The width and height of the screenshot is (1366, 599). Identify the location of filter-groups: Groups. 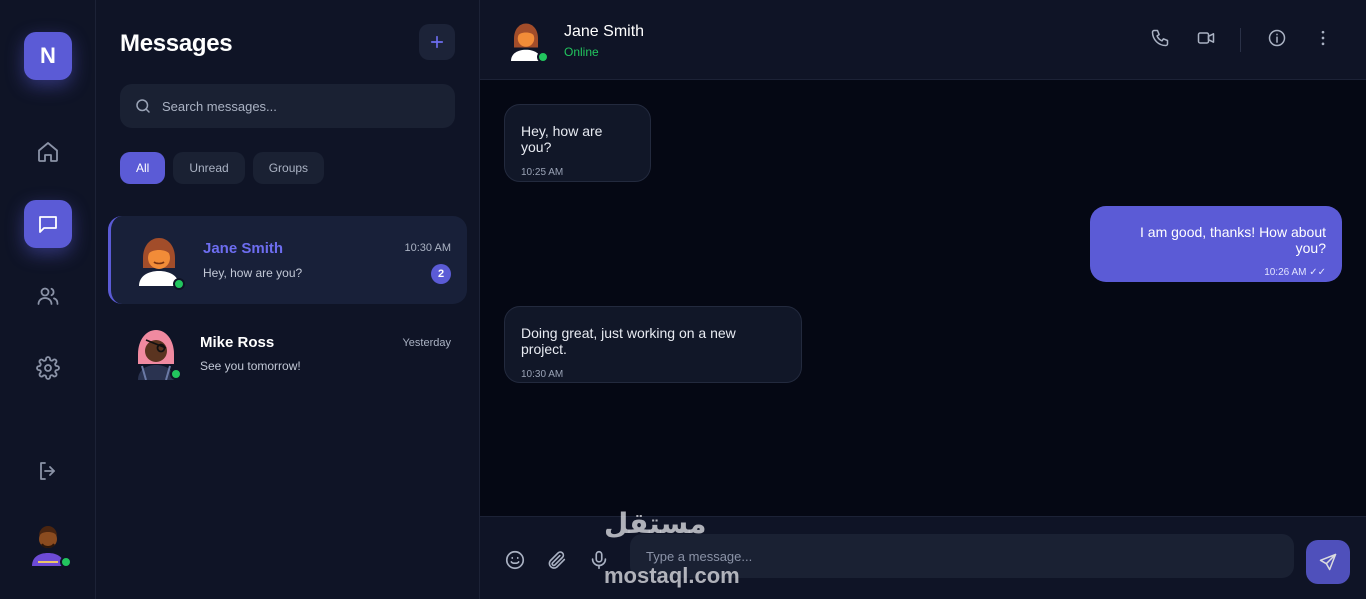
(288, 168).